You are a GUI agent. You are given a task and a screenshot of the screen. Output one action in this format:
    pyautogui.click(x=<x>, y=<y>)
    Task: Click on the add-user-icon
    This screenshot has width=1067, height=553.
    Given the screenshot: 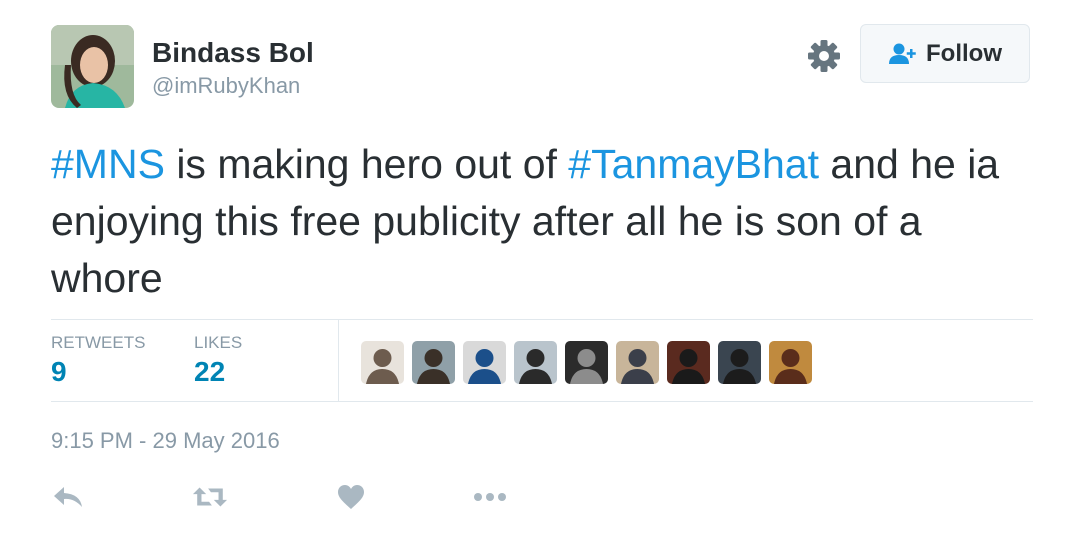 What is the action you would take?
    pyautogui.click(x=902, y=53)
    